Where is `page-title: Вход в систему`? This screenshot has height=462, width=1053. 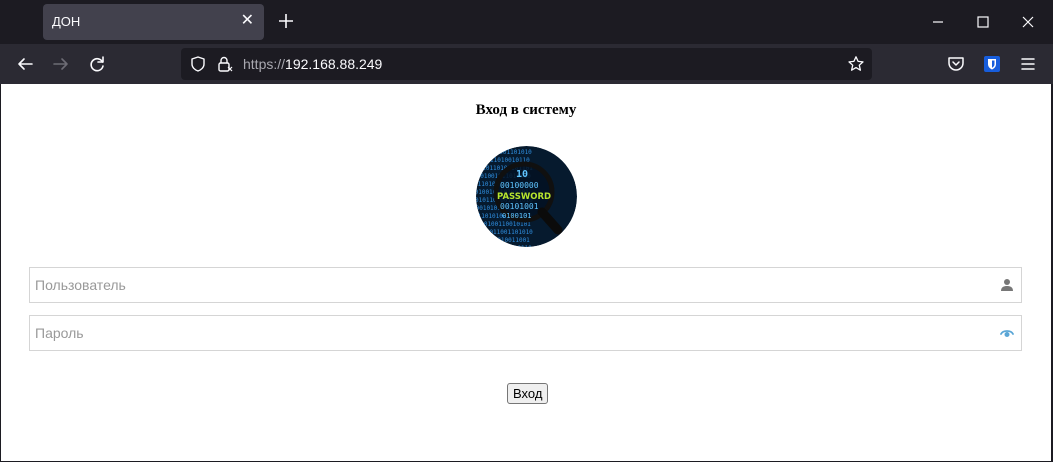
page-title: Вход в систему is located at coordinates (526, 110).